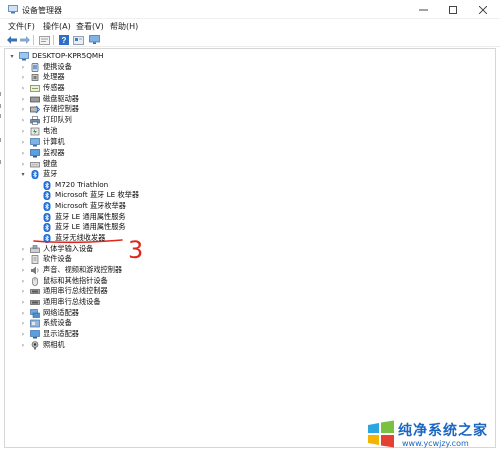 Image resolution: width=500 pixels, height=454 pixels. I want to click on properties-button, so click(44, 40).